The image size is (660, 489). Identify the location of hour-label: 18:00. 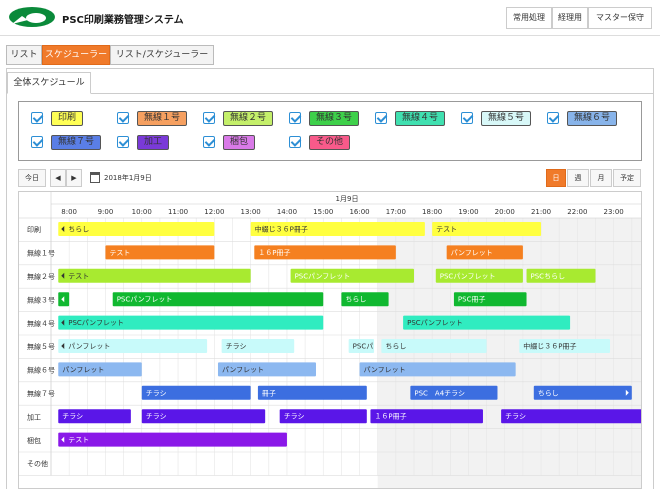
(432, 212).